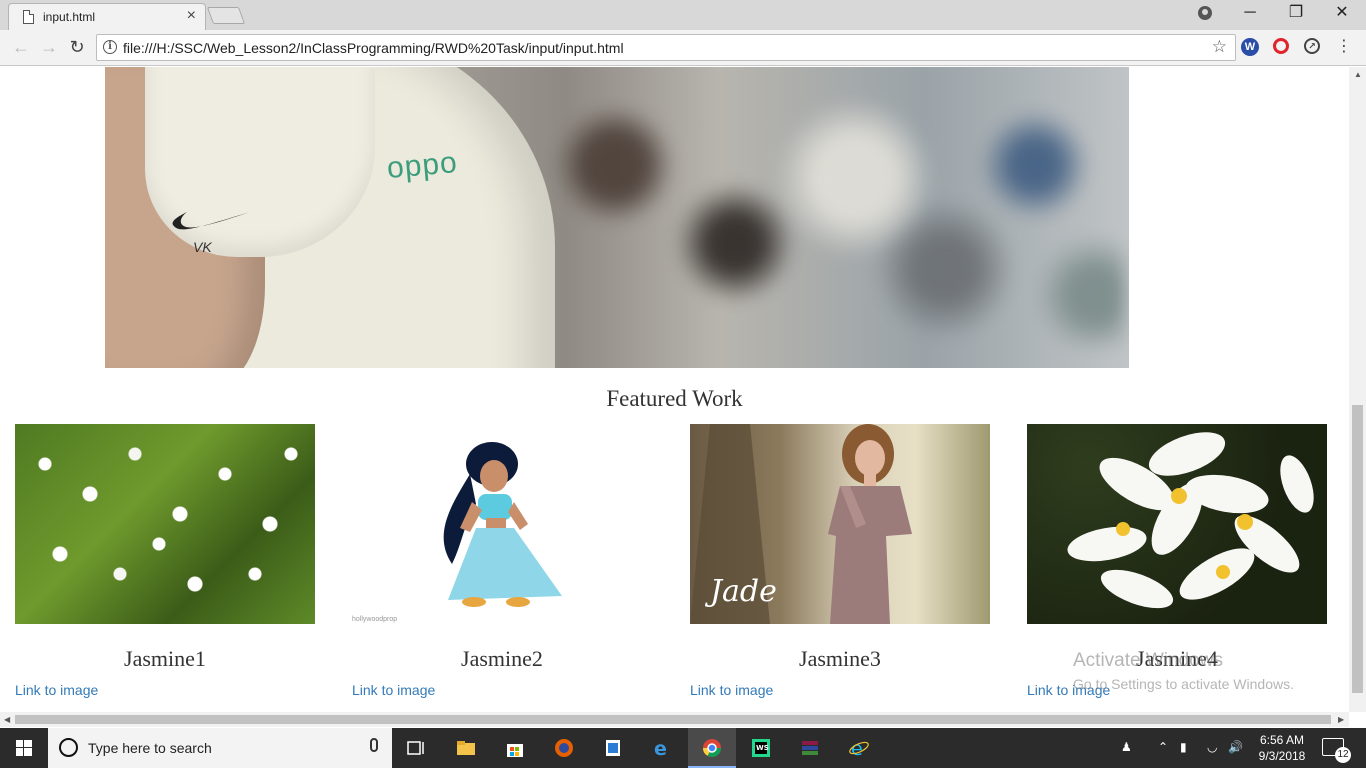  I want to click on back-button: ←, so click(21, 48).